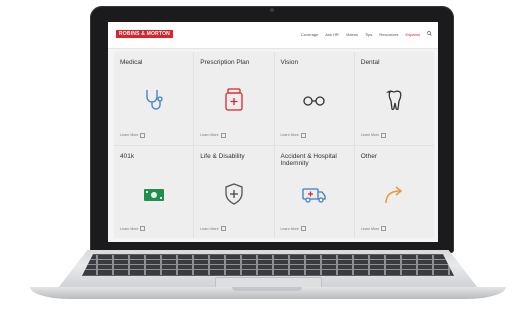 Image resolution: width=529 pixels, height=313 pixels. I want to click on card-prescription-plan: Prescription Plan Learn More, so click(234, 98).